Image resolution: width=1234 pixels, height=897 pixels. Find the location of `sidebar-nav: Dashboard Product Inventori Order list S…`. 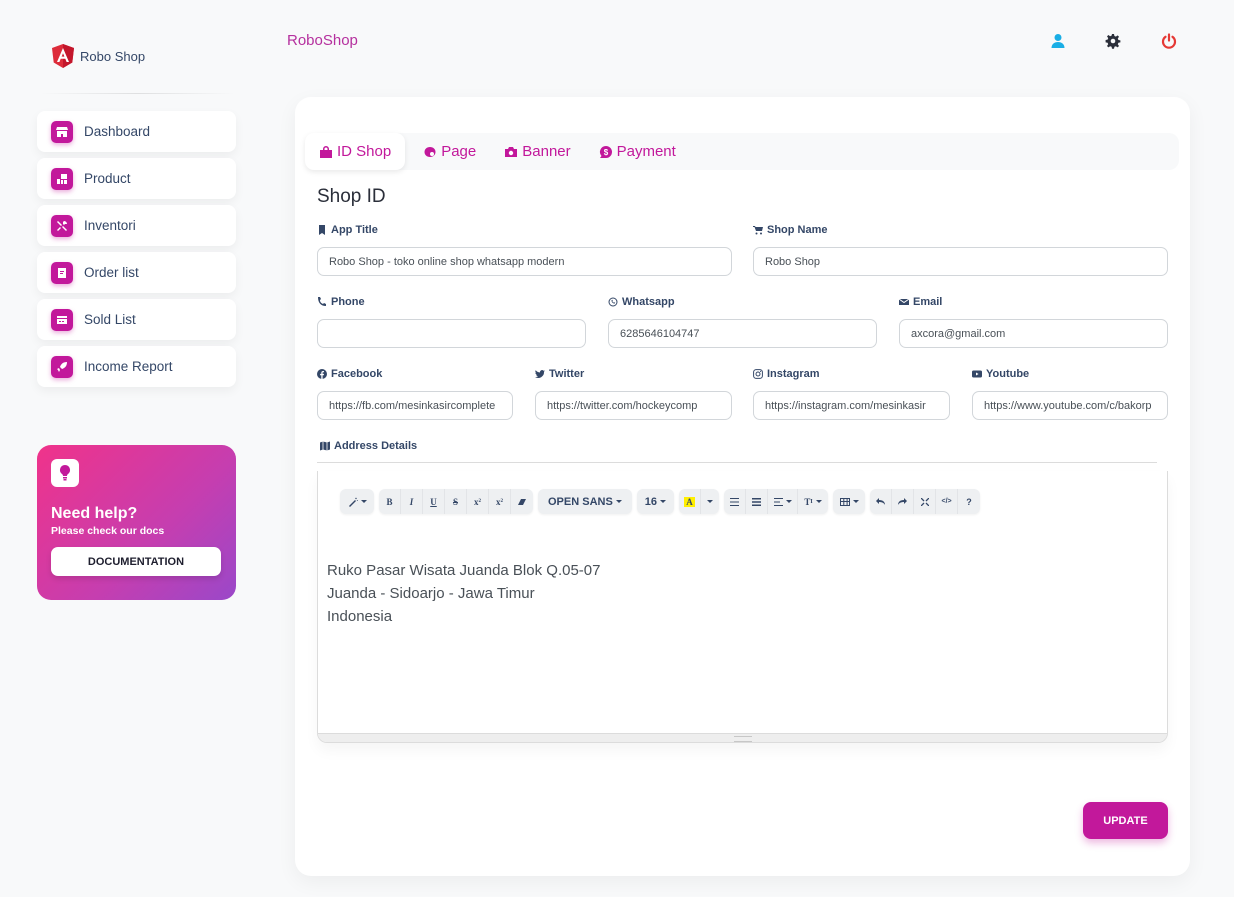

sidebar-nav: Dashboard Product Inventori Order list S… is located at coordinates (136, 252).